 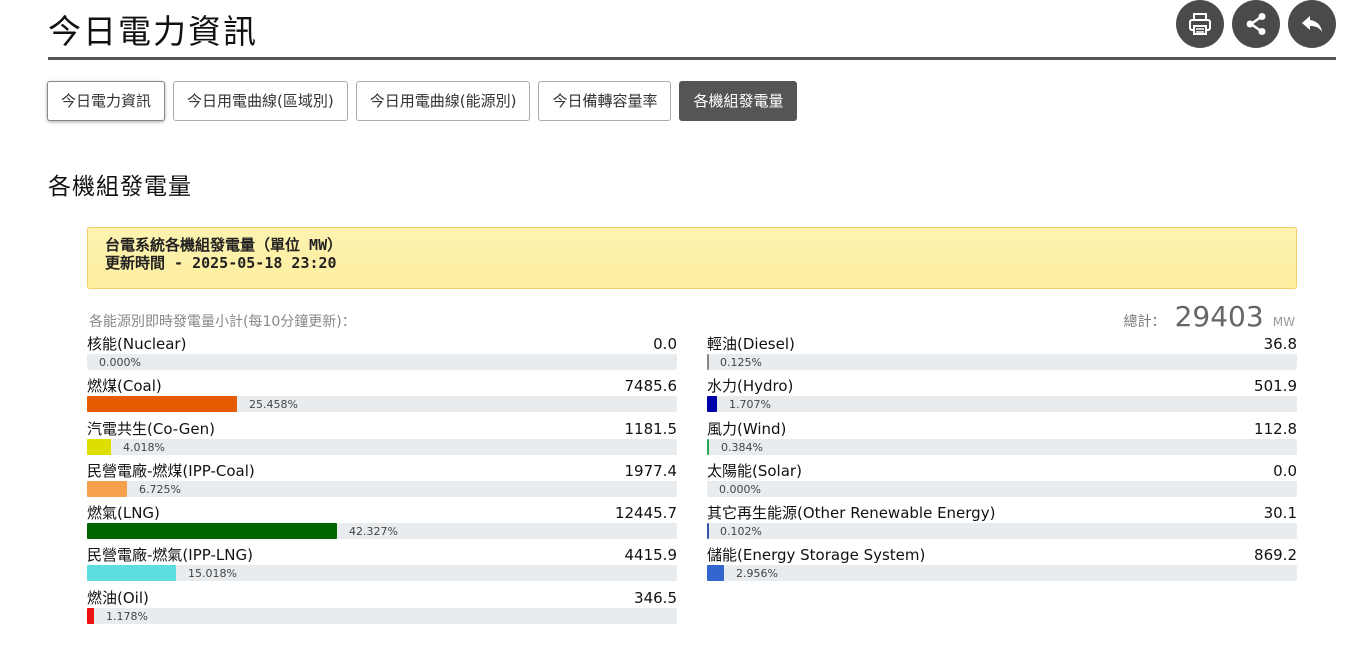 I want to click on energy-name: 水力(Hydro), so click(x=750, y=386).